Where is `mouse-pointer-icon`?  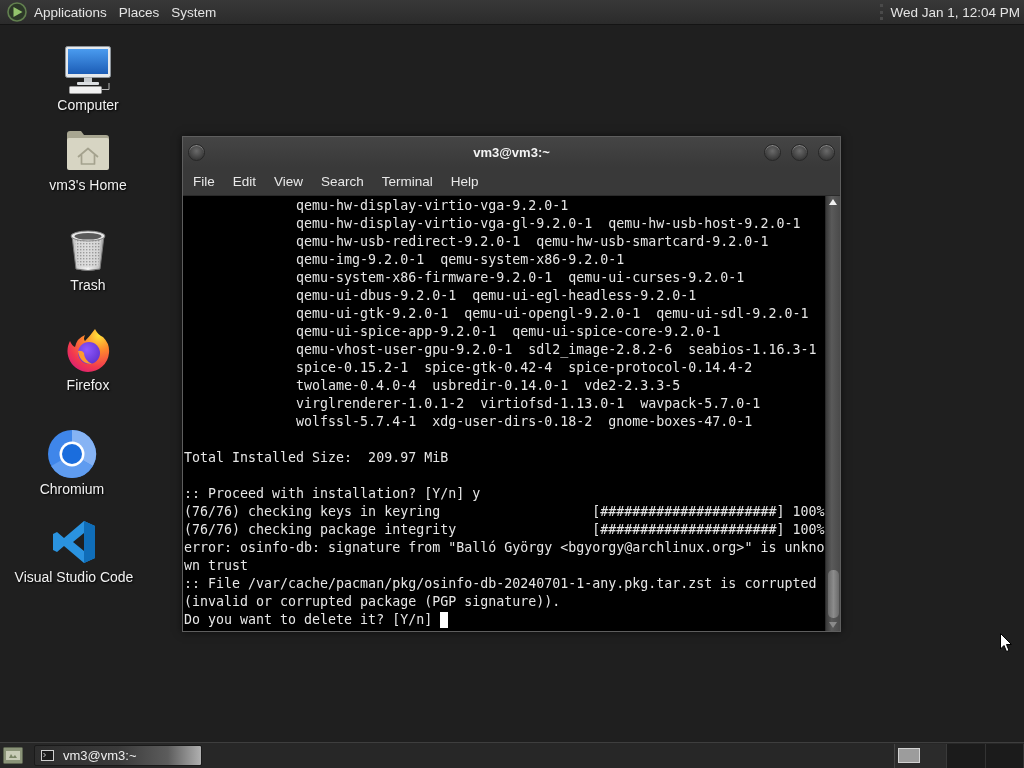 mouse-pointer-icon is located at coordinates (1006, 642).